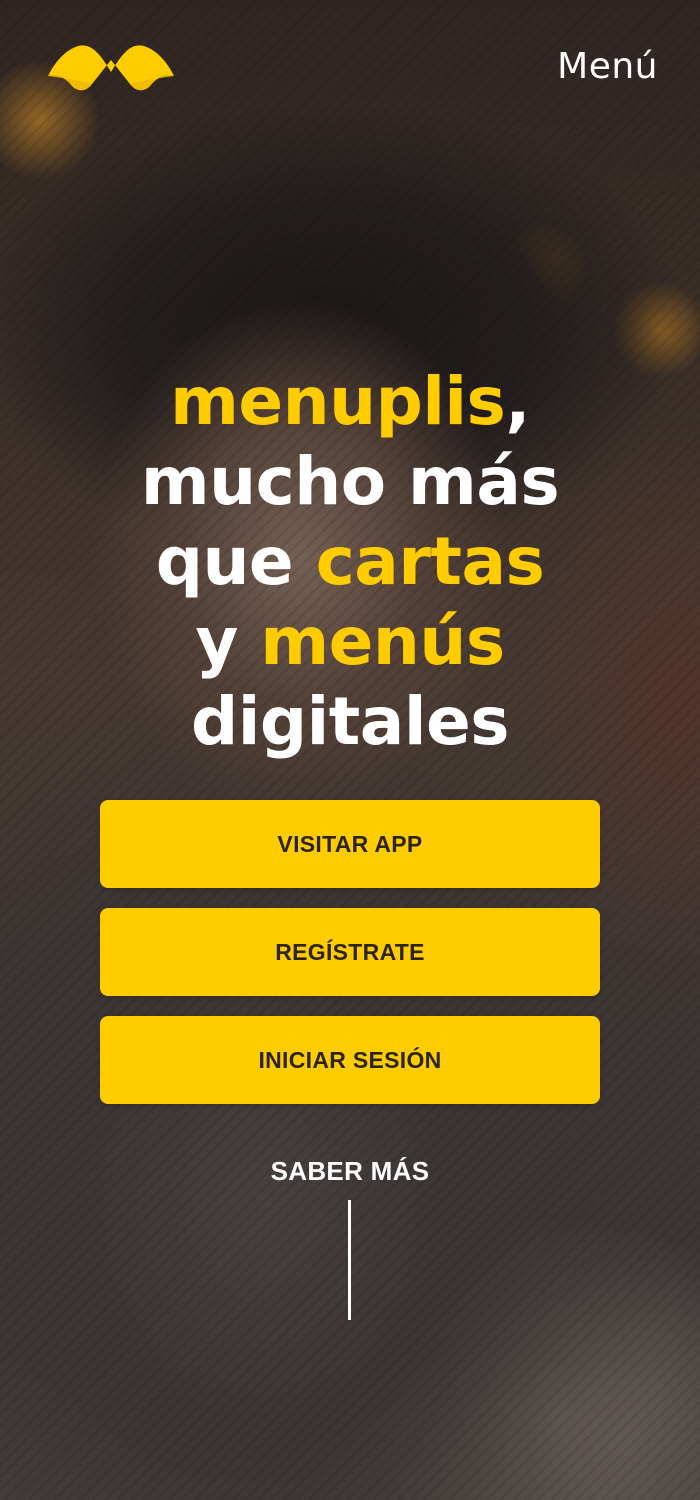 Image resolution: width=700 pixels, height=1500 pixels. Describe the element at coordinates (350, 1171) in the screenshot. I see `learn-more-link: SABER MÁS` at that location.